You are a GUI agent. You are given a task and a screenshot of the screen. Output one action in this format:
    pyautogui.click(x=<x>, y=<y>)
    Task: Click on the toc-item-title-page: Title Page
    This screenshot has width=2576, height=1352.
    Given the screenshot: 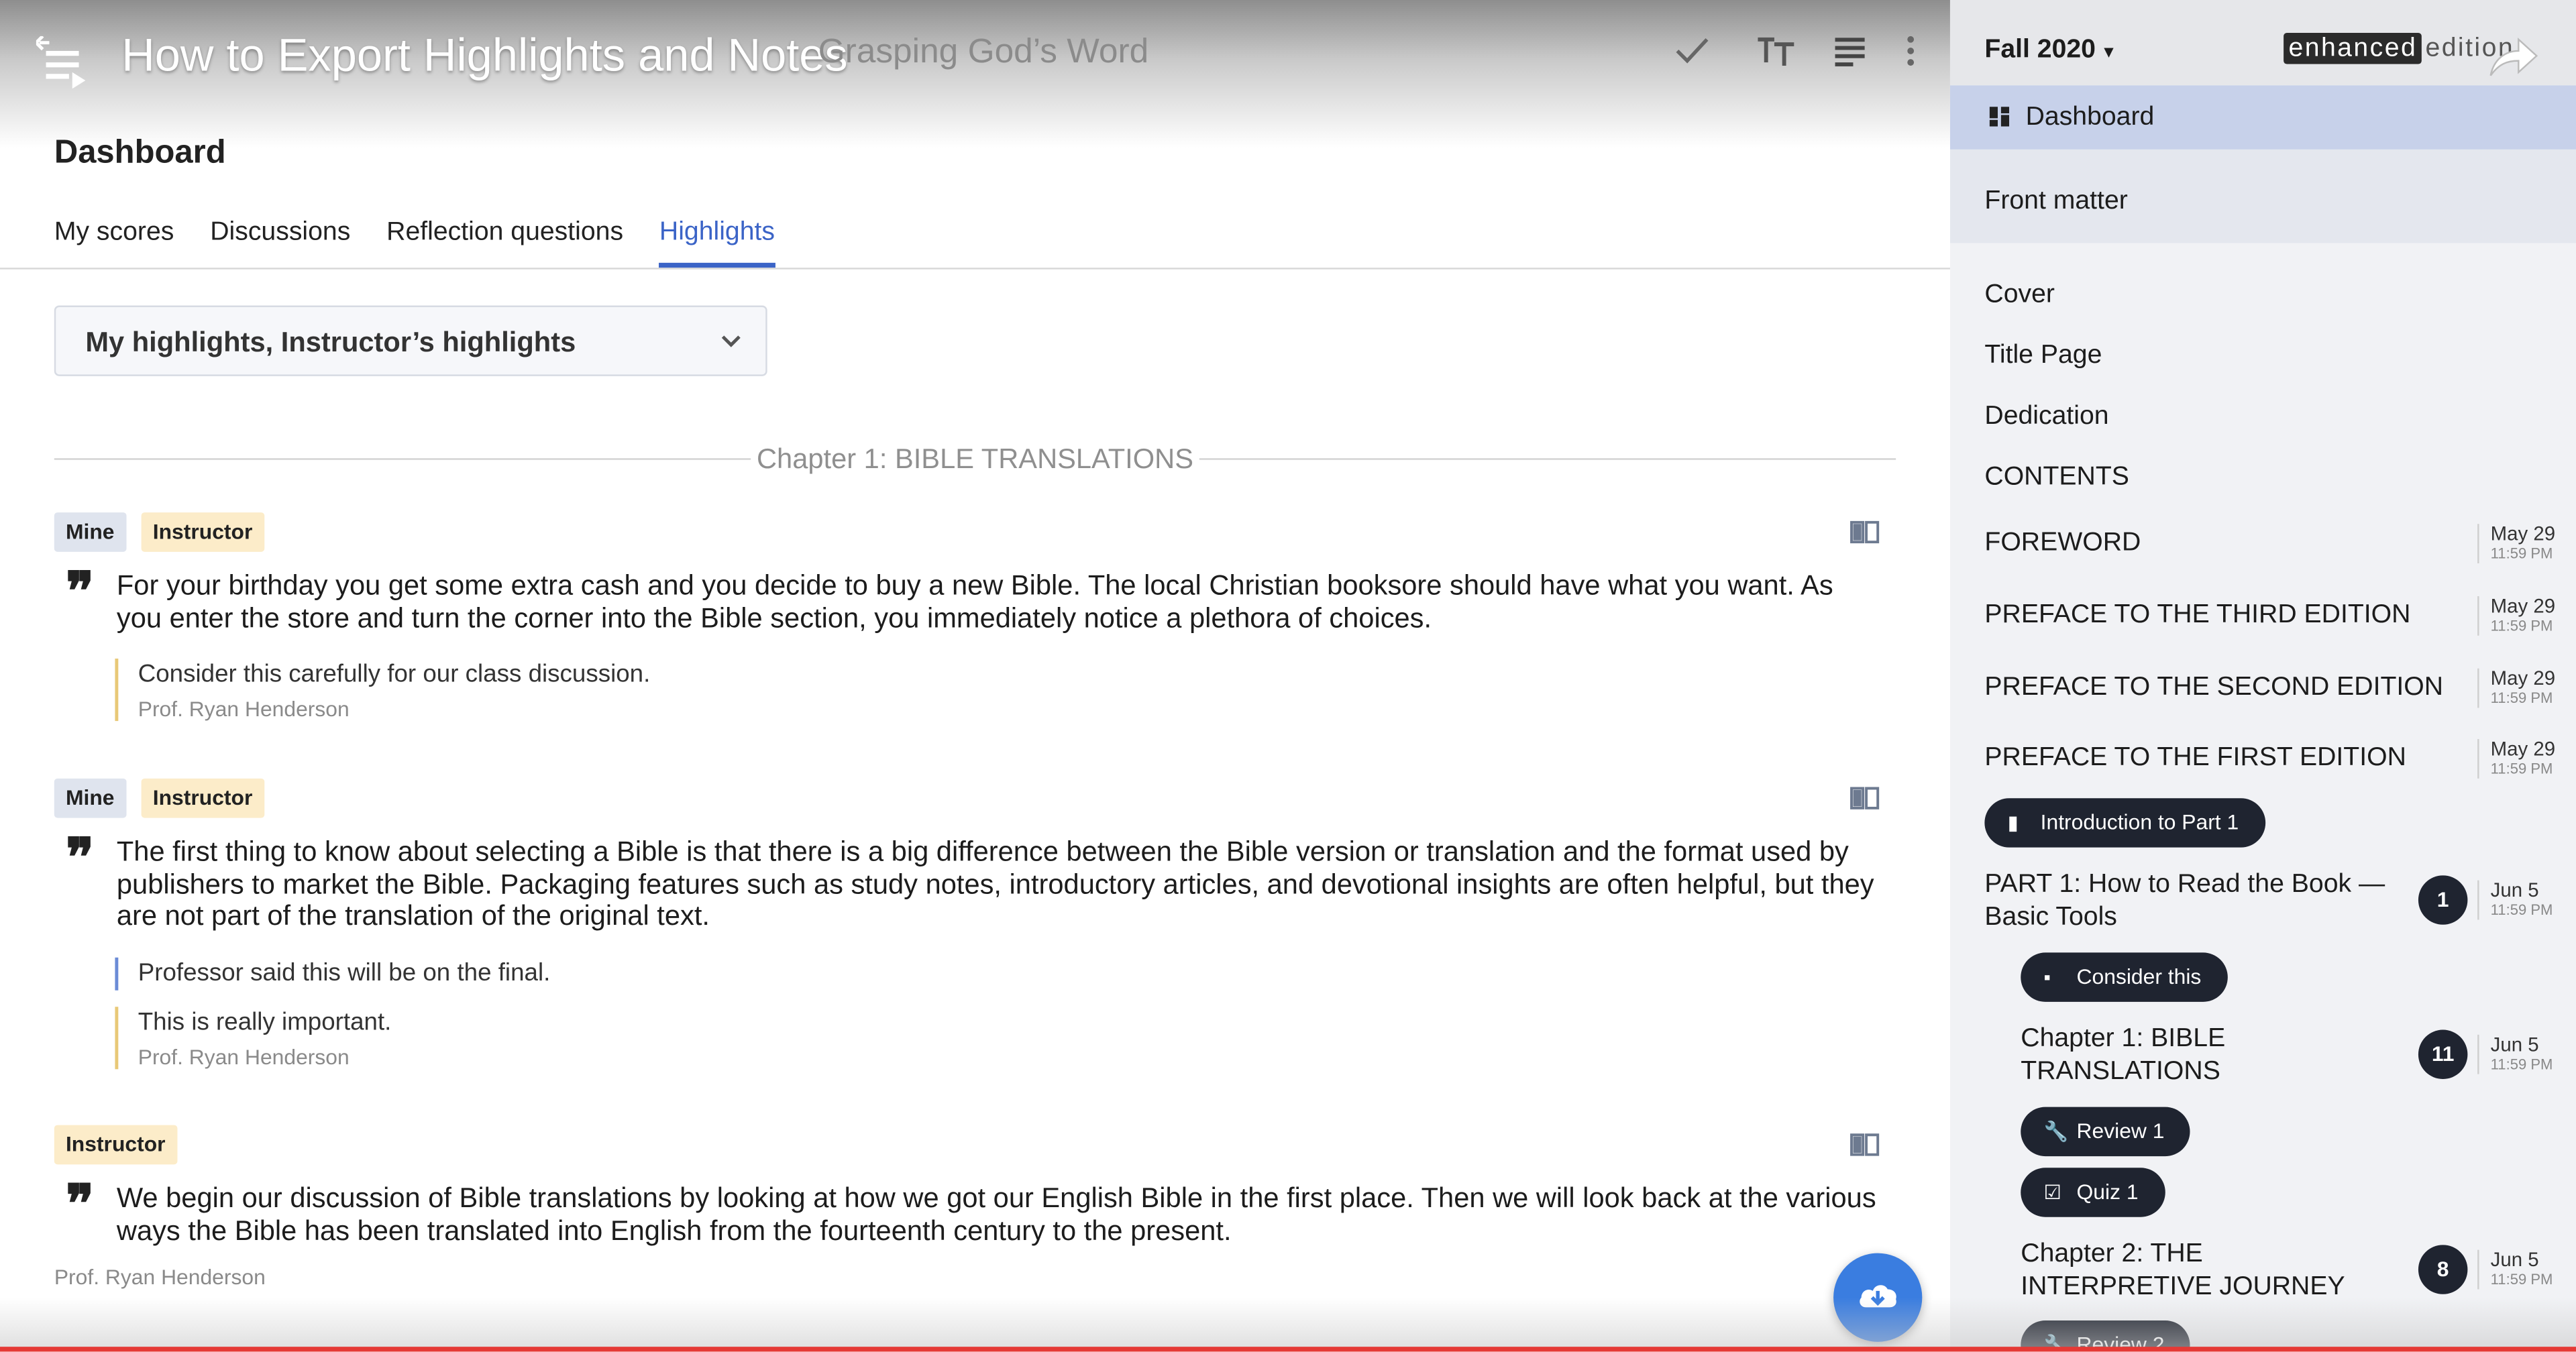 What is the action you would take?
    pyautogui.click(x=2043, y=356)
    